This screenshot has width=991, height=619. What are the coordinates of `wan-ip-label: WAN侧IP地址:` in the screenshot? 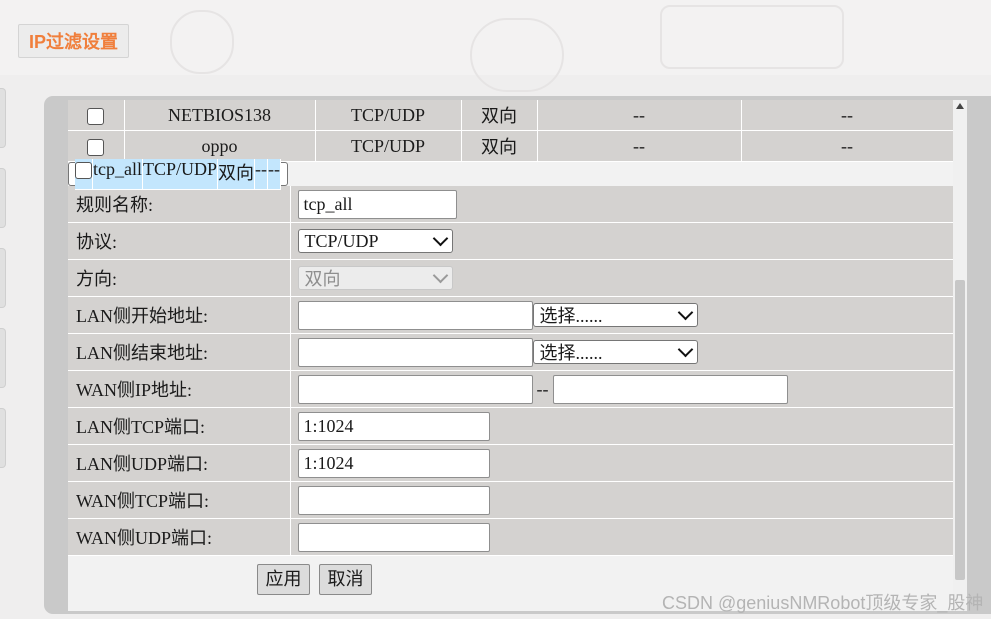 It's located at (179, 389).